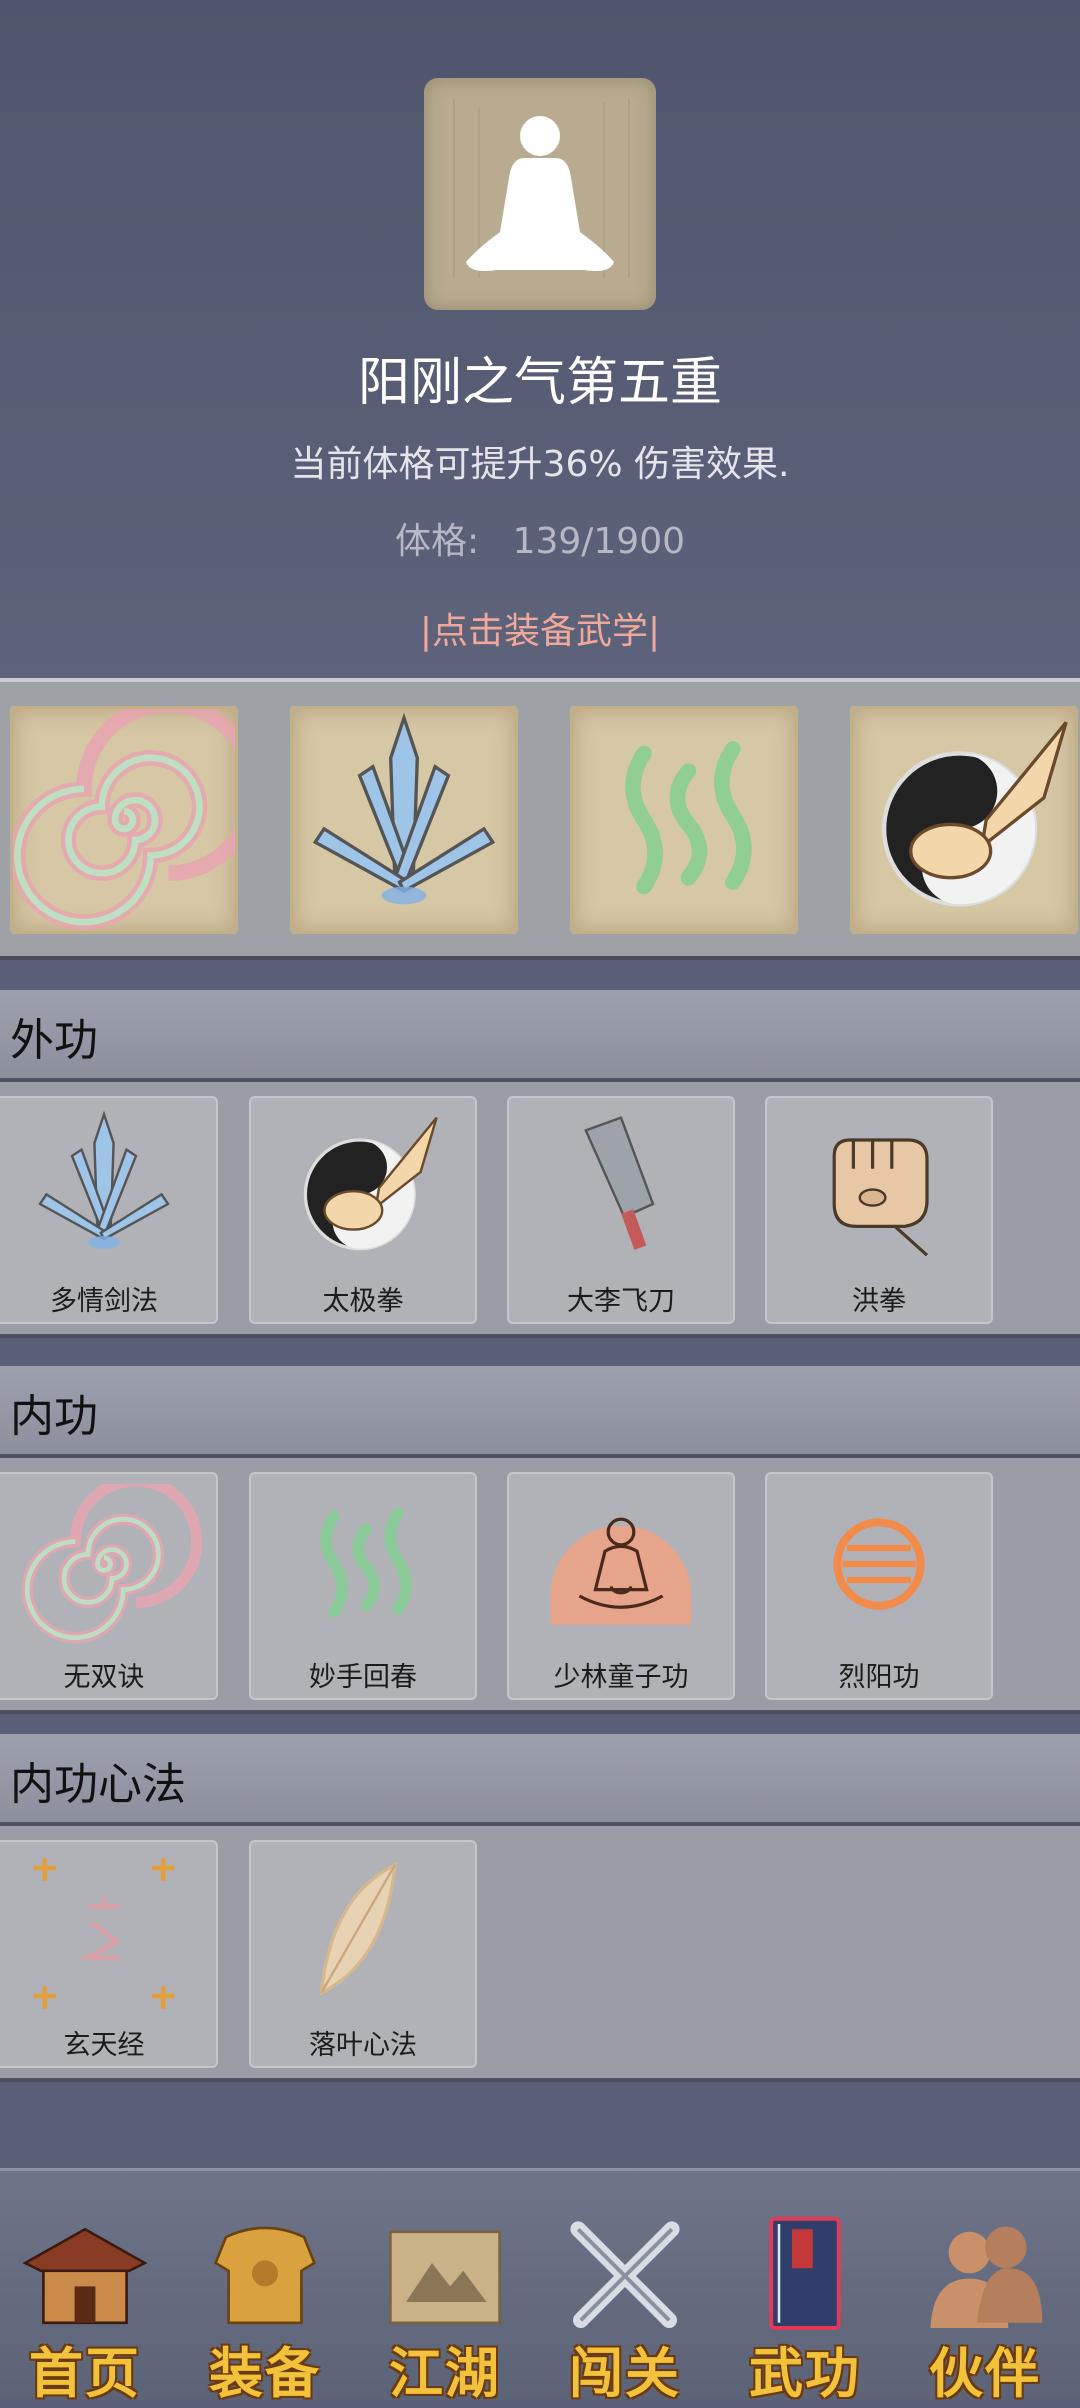 The width and height of the screenshot is (1080, 2408). What do you see at coordinates (363, 1677) in the screenshot?
I see `skill-name: 妙手回春` at bounding box center [363, 1677].